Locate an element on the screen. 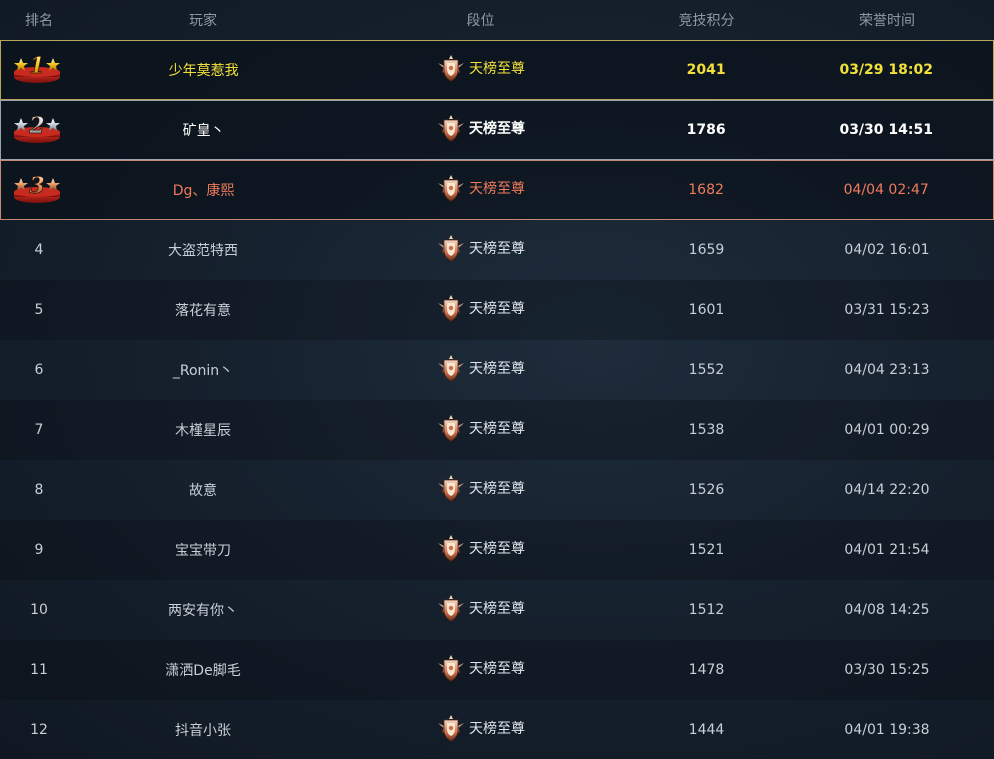 The image size is (994, 759). honor-time-cell: 04/14 22:20 is located at coordinates (887, 490).